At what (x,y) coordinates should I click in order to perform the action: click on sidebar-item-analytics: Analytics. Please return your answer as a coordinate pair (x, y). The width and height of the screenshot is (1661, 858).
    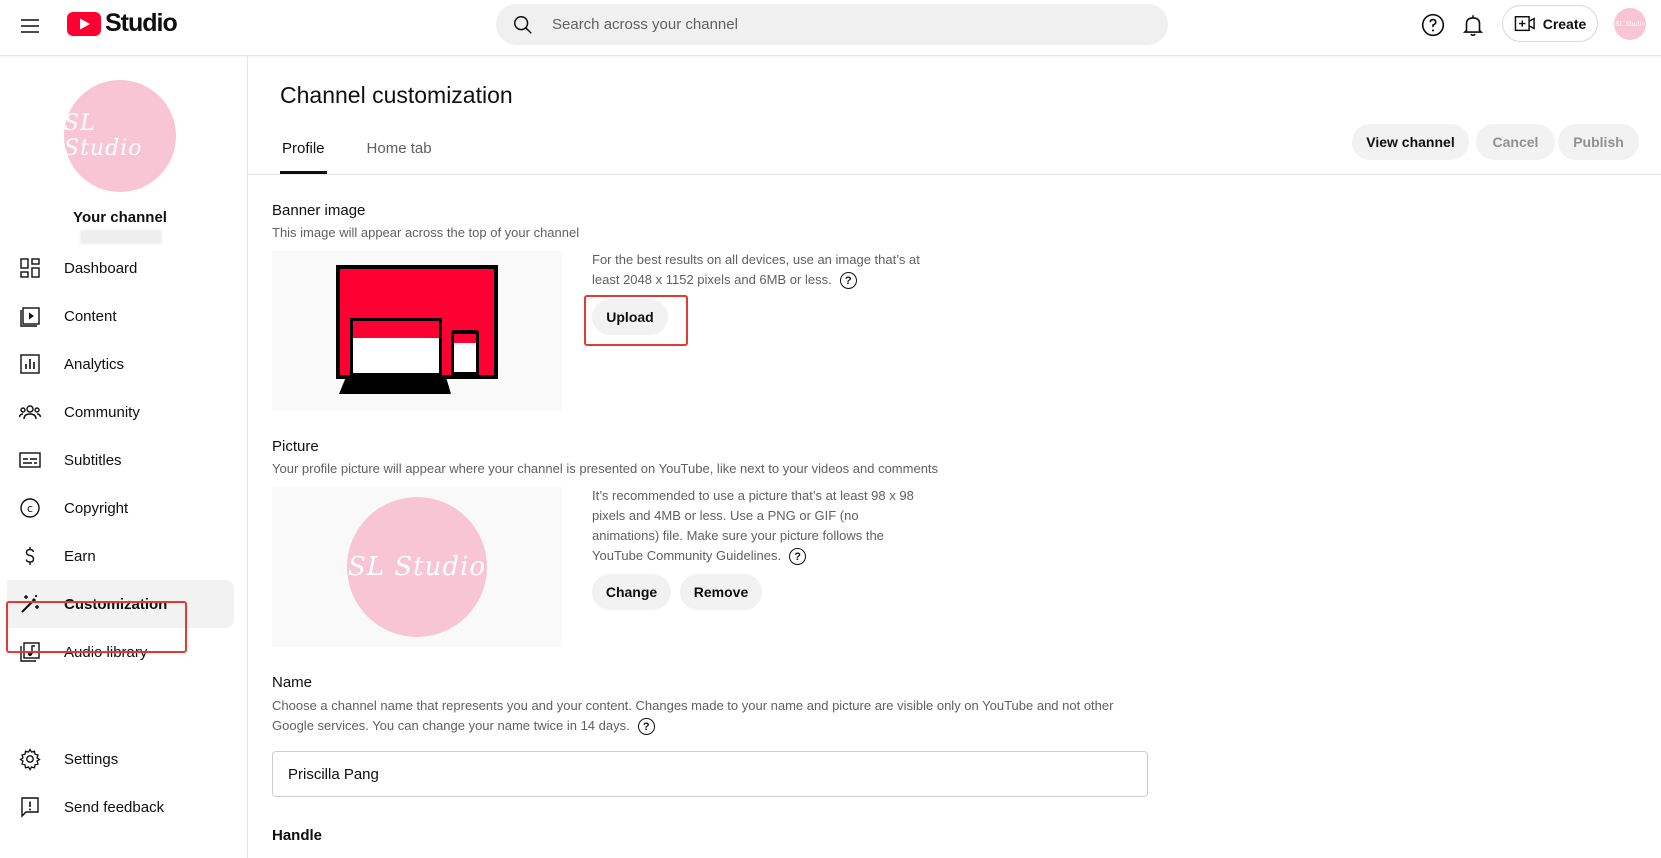
    Looking at the image, I should click on (120, 364).